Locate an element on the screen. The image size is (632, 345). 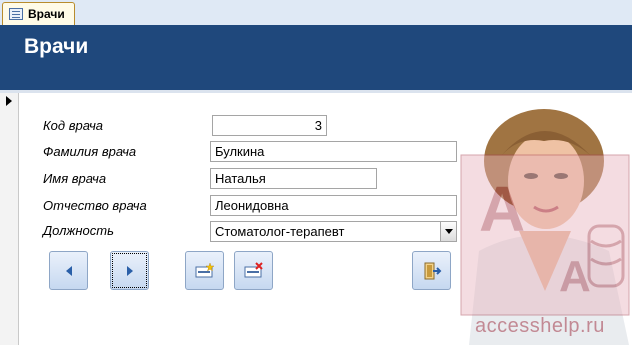
left-triangle-icon is located at coordinates (68, 270).